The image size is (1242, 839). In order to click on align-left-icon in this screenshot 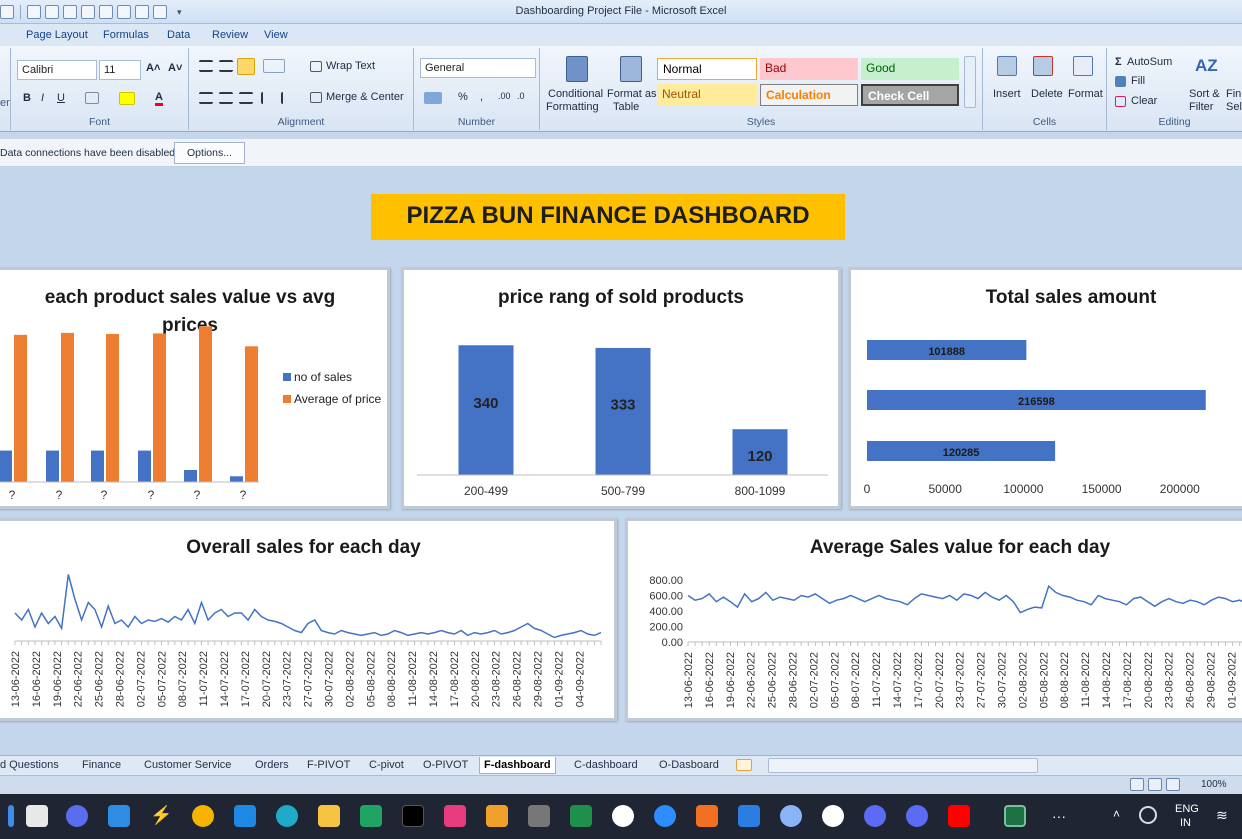, I will do `click(206, 98)`.